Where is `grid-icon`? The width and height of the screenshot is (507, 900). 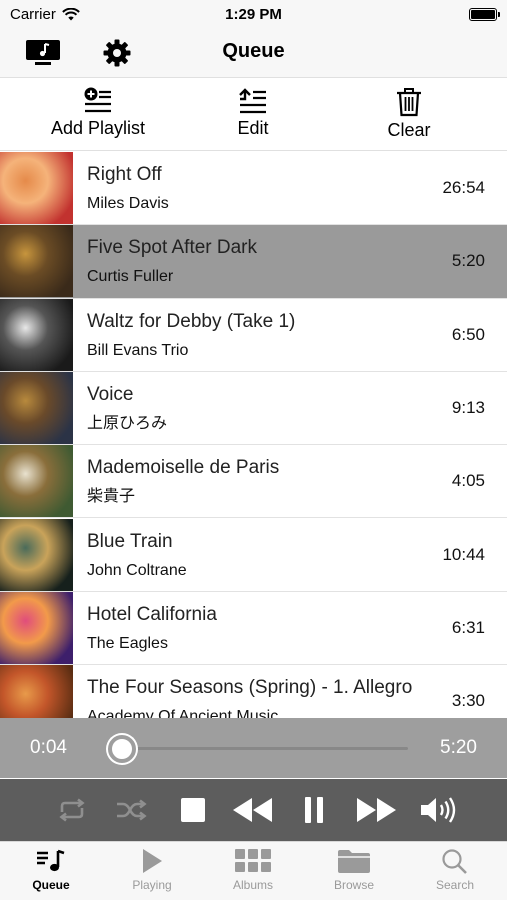 grid-icon is located at coordinates (253, 860).